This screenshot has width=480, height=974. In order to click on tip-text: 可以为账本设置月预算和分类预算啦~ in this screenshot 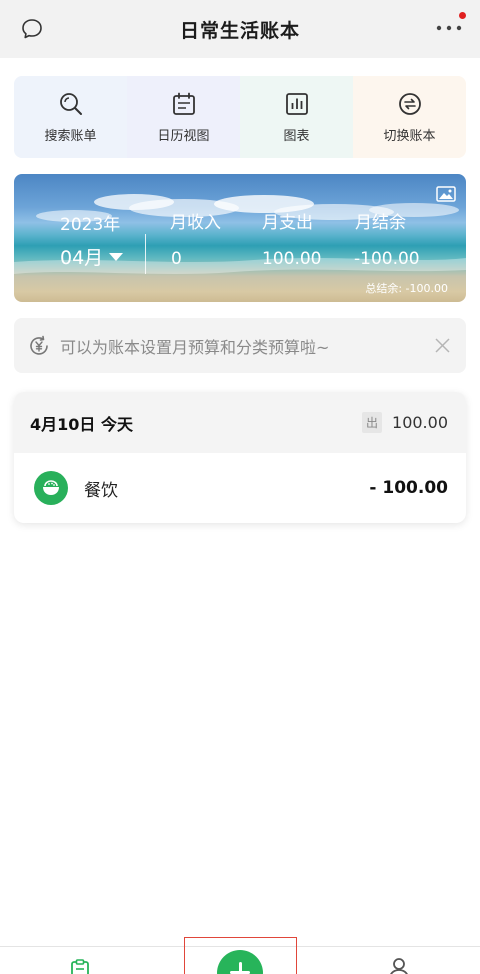, I will do `click(195, 347)`.